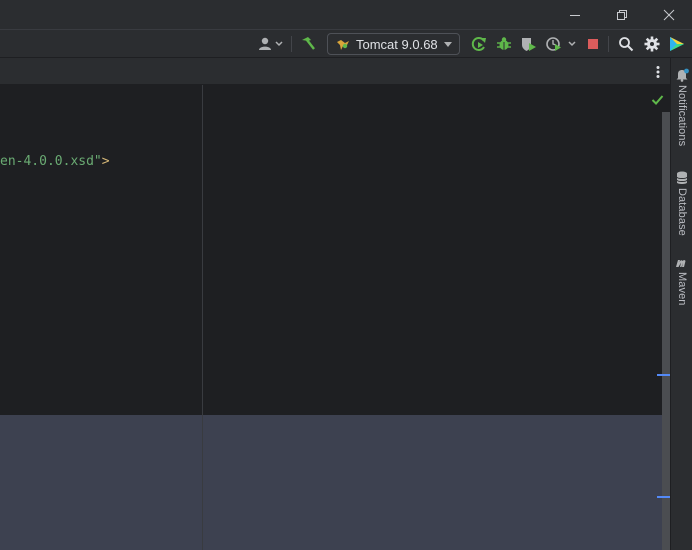  I want to click on code-line: en-4.0.0.xsd">, so click(55, 161).